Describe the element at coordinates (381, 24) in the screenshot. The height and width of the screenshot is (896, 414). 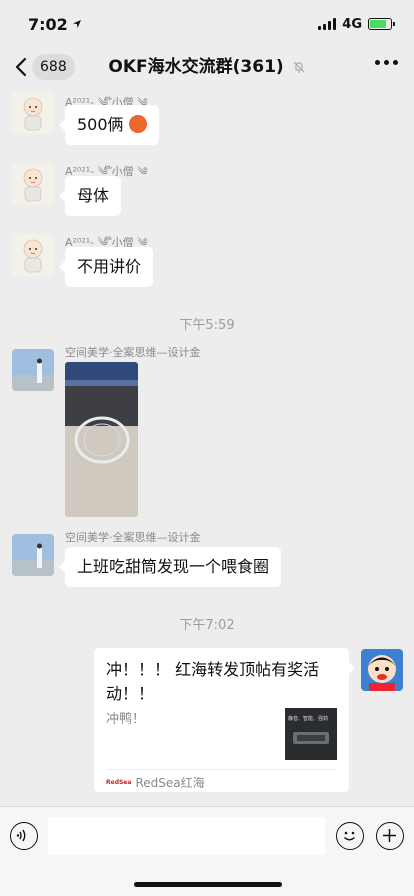
I see `battery-icon` at that location.